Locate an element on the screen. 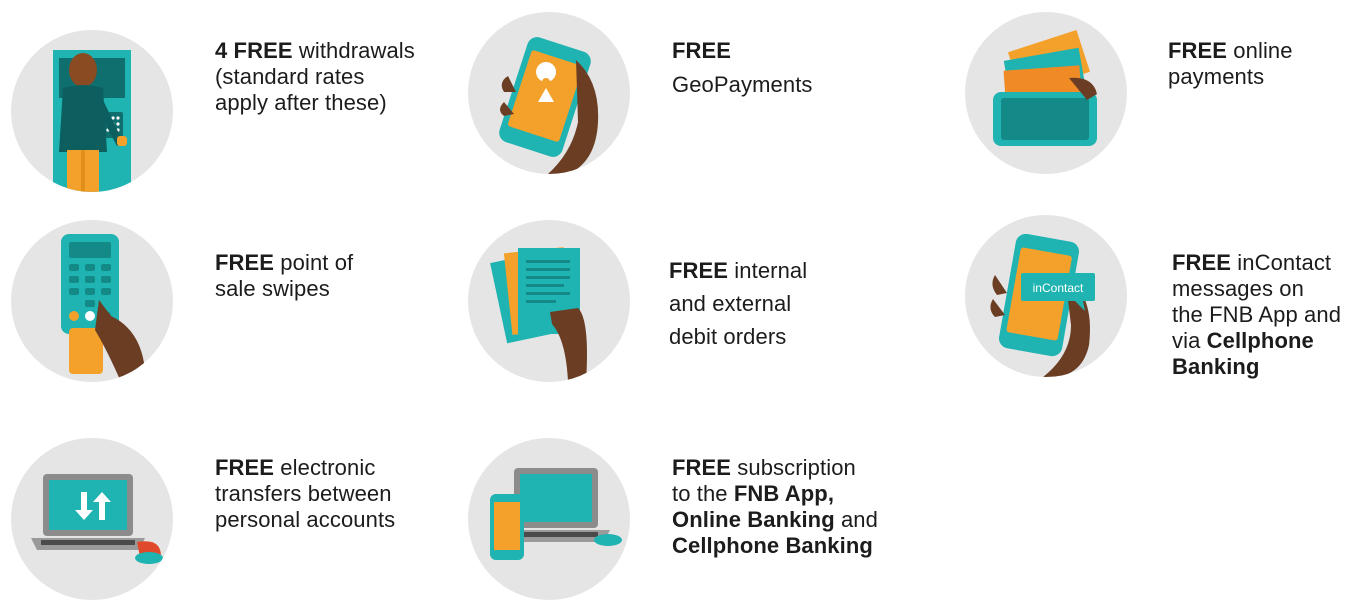 This screenshot has width=1368, height=600. text-line: FREE subscription is located at coordinates (802, 468).